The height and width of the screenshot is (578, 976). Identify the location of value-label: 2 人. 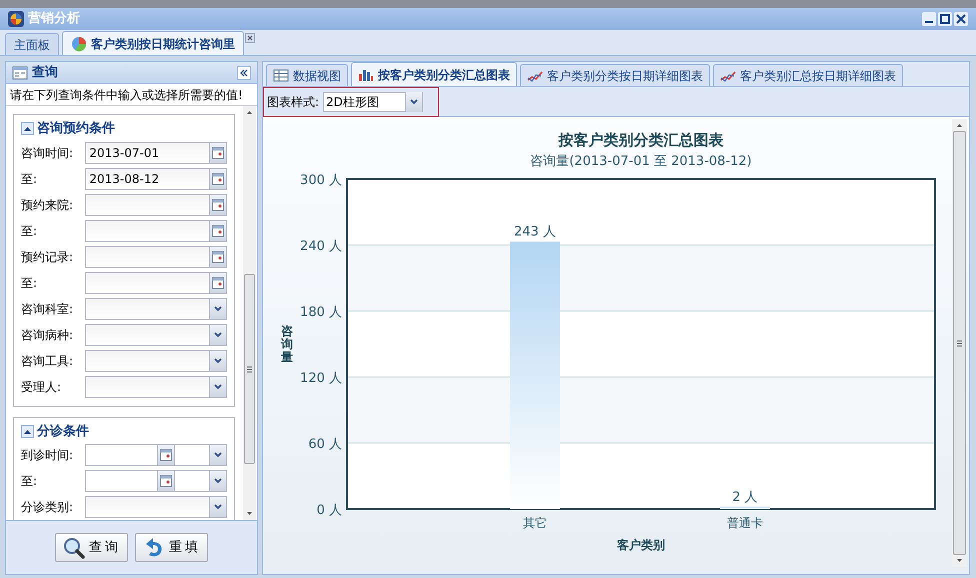
(745, 497).